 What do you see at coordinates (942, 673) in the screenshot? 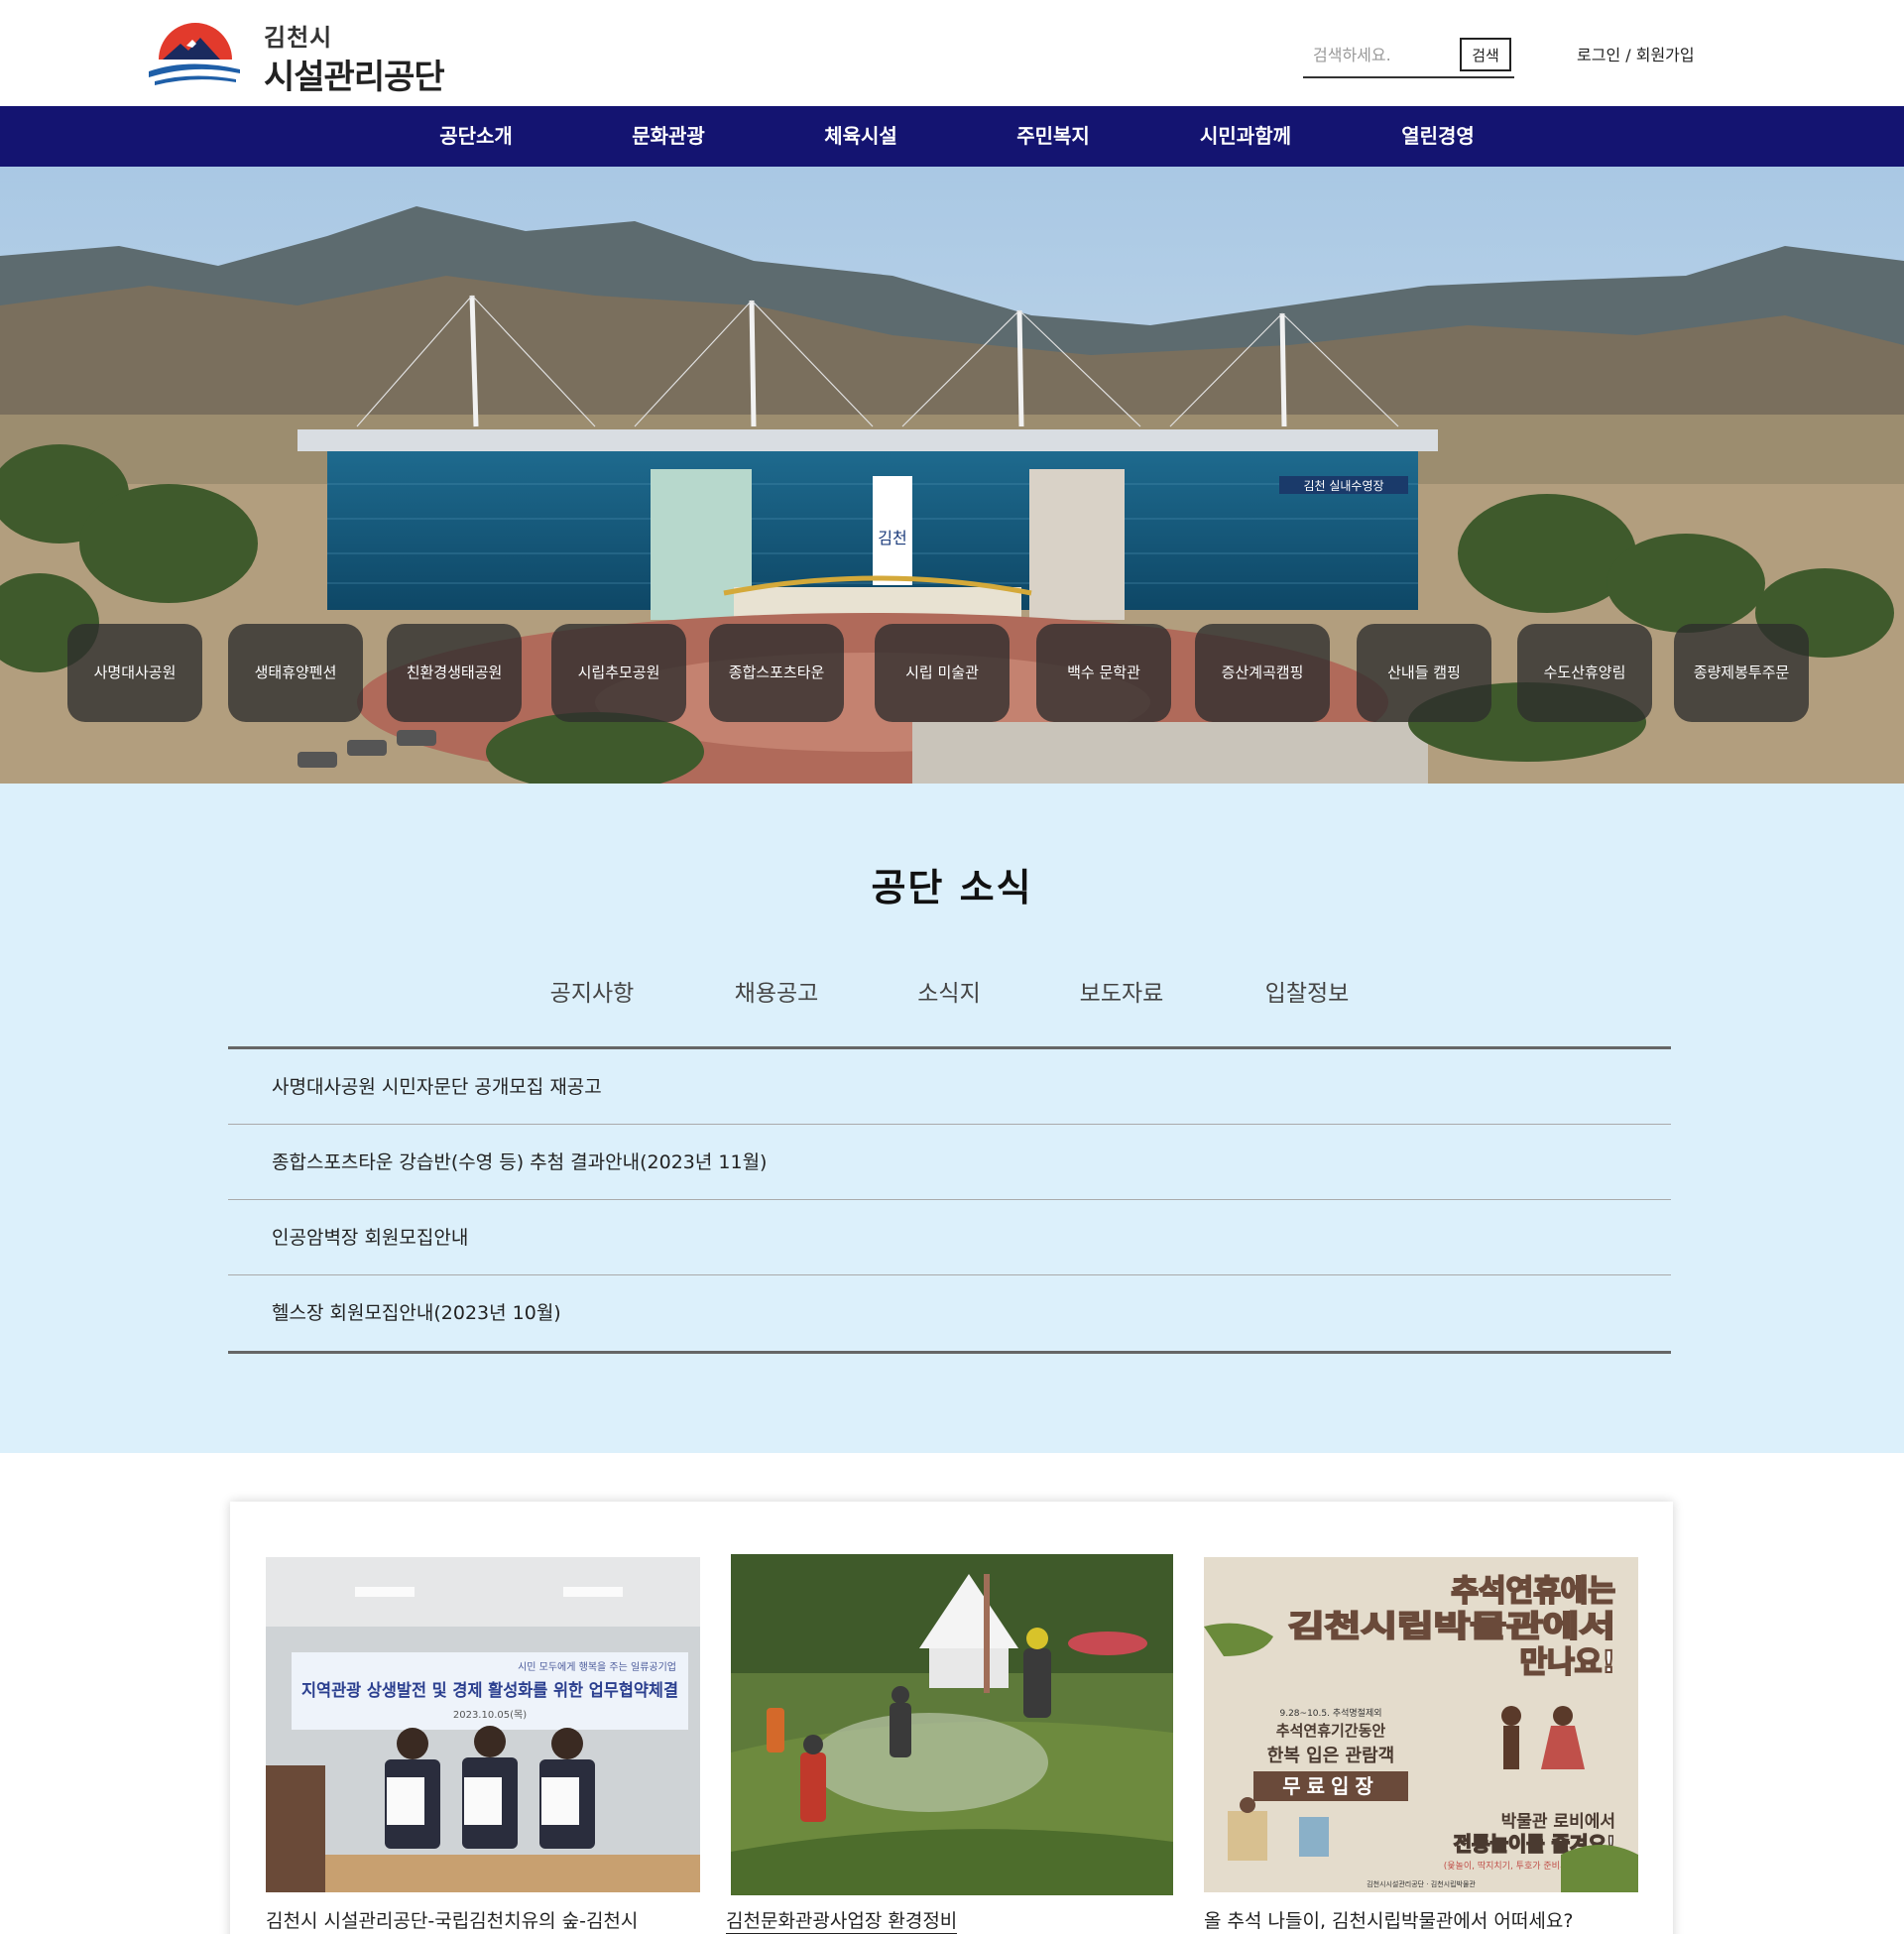
I see `facility-link-art-museum: 시립 미술관` at bounding box center [942, 673].